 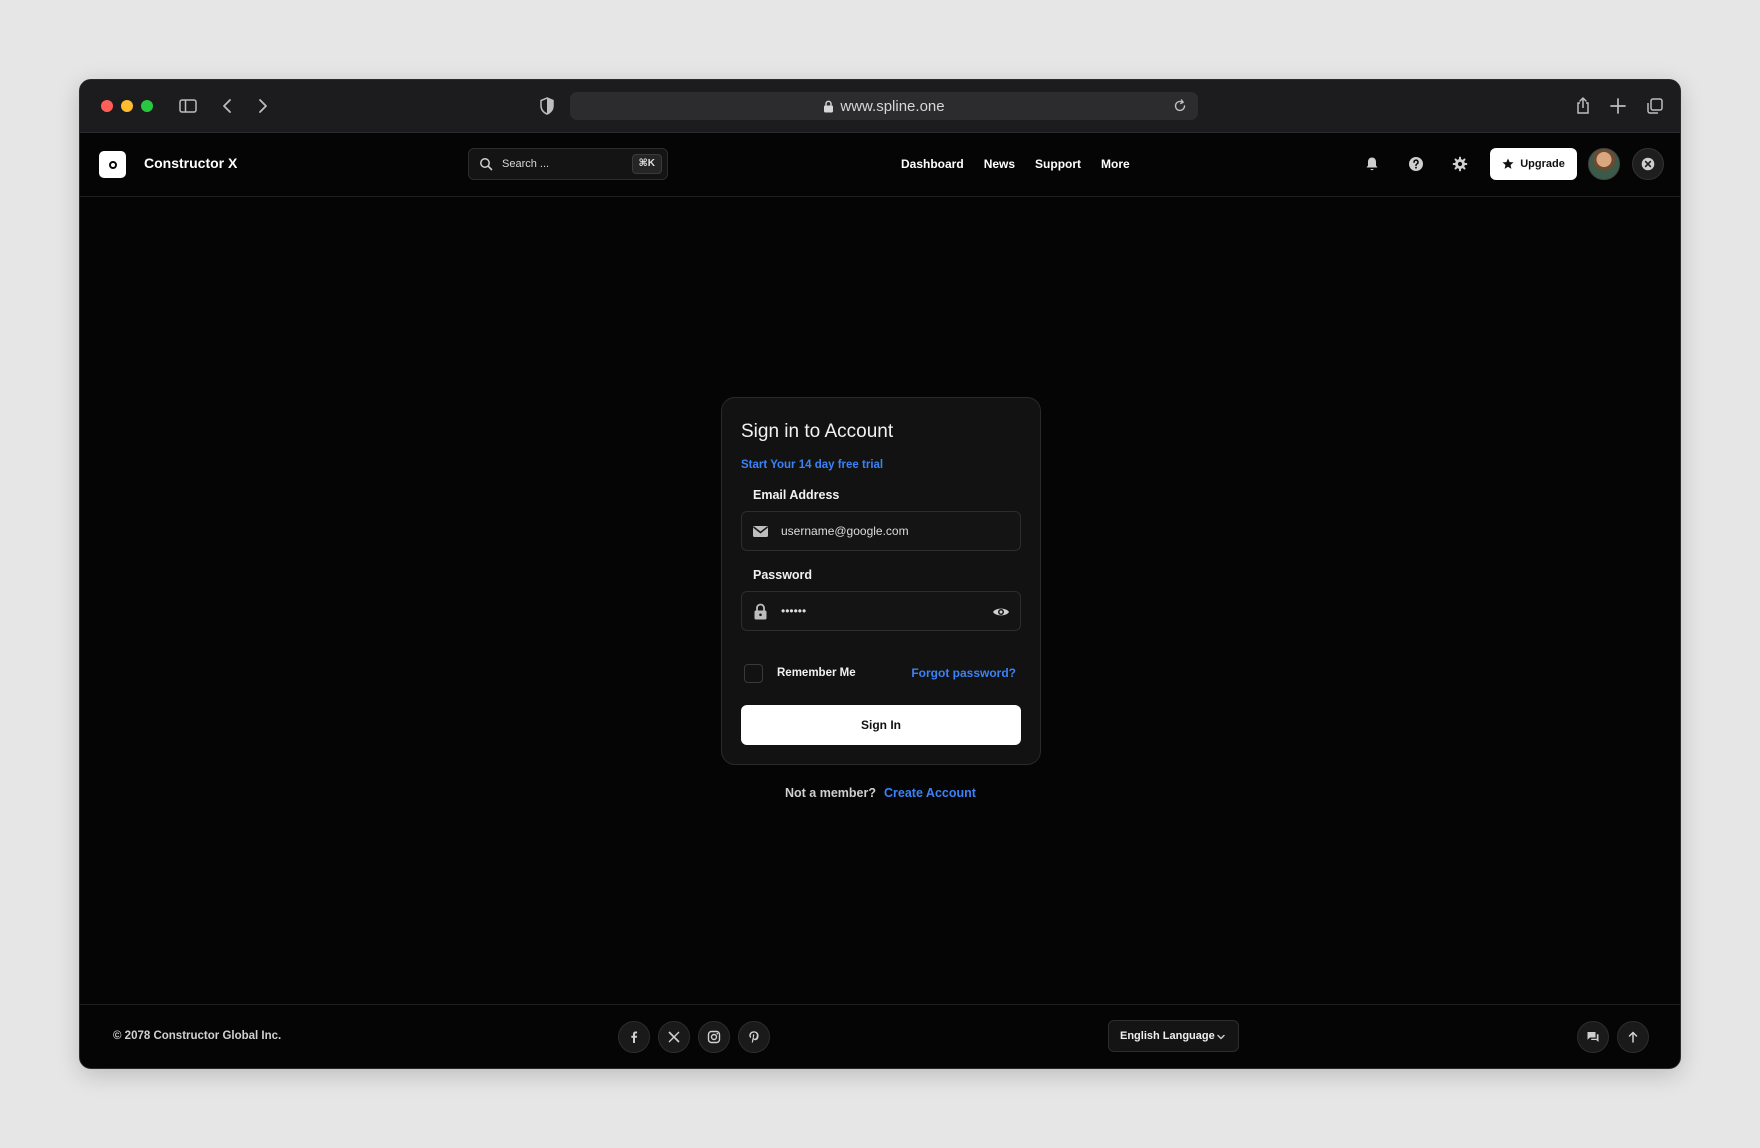 I want to click on email-field: username@google.com, so click(x=881, y=531).